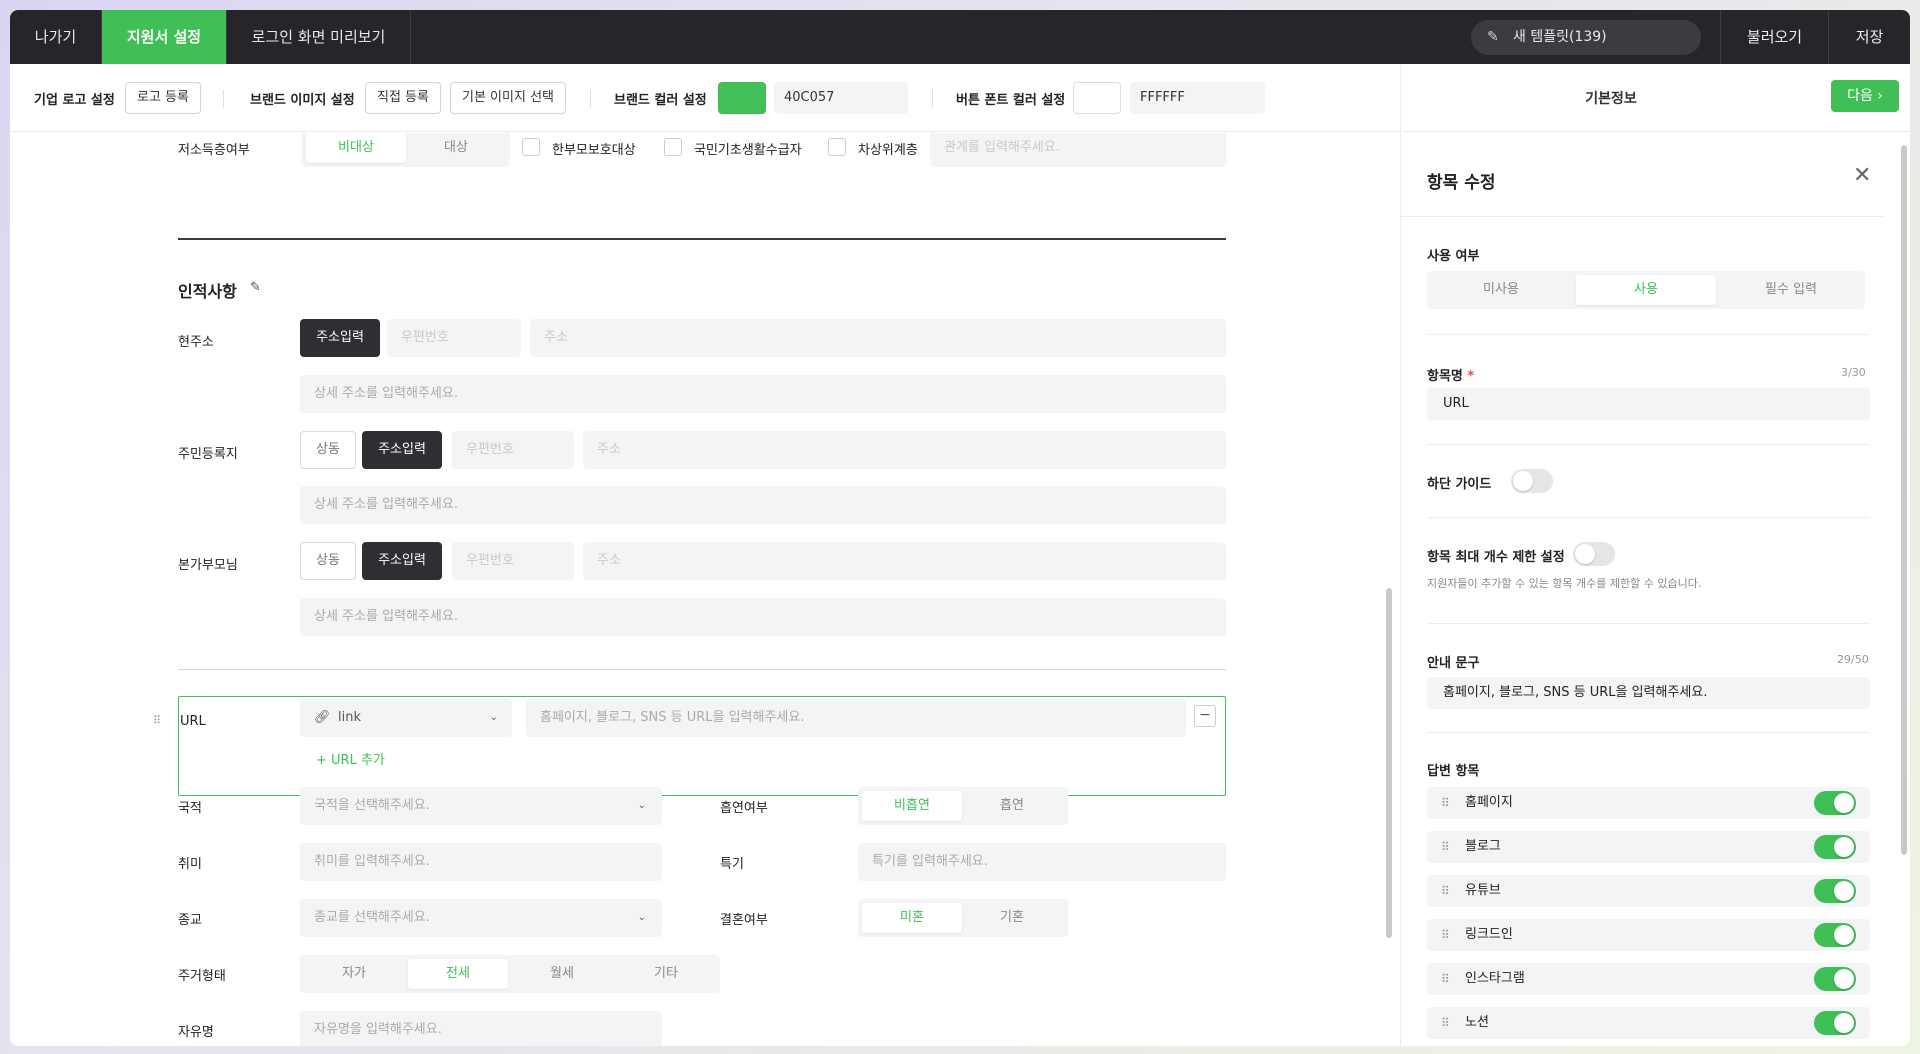  I want to click on single-parent-label: 한부모보호대상, so click(594, 150).